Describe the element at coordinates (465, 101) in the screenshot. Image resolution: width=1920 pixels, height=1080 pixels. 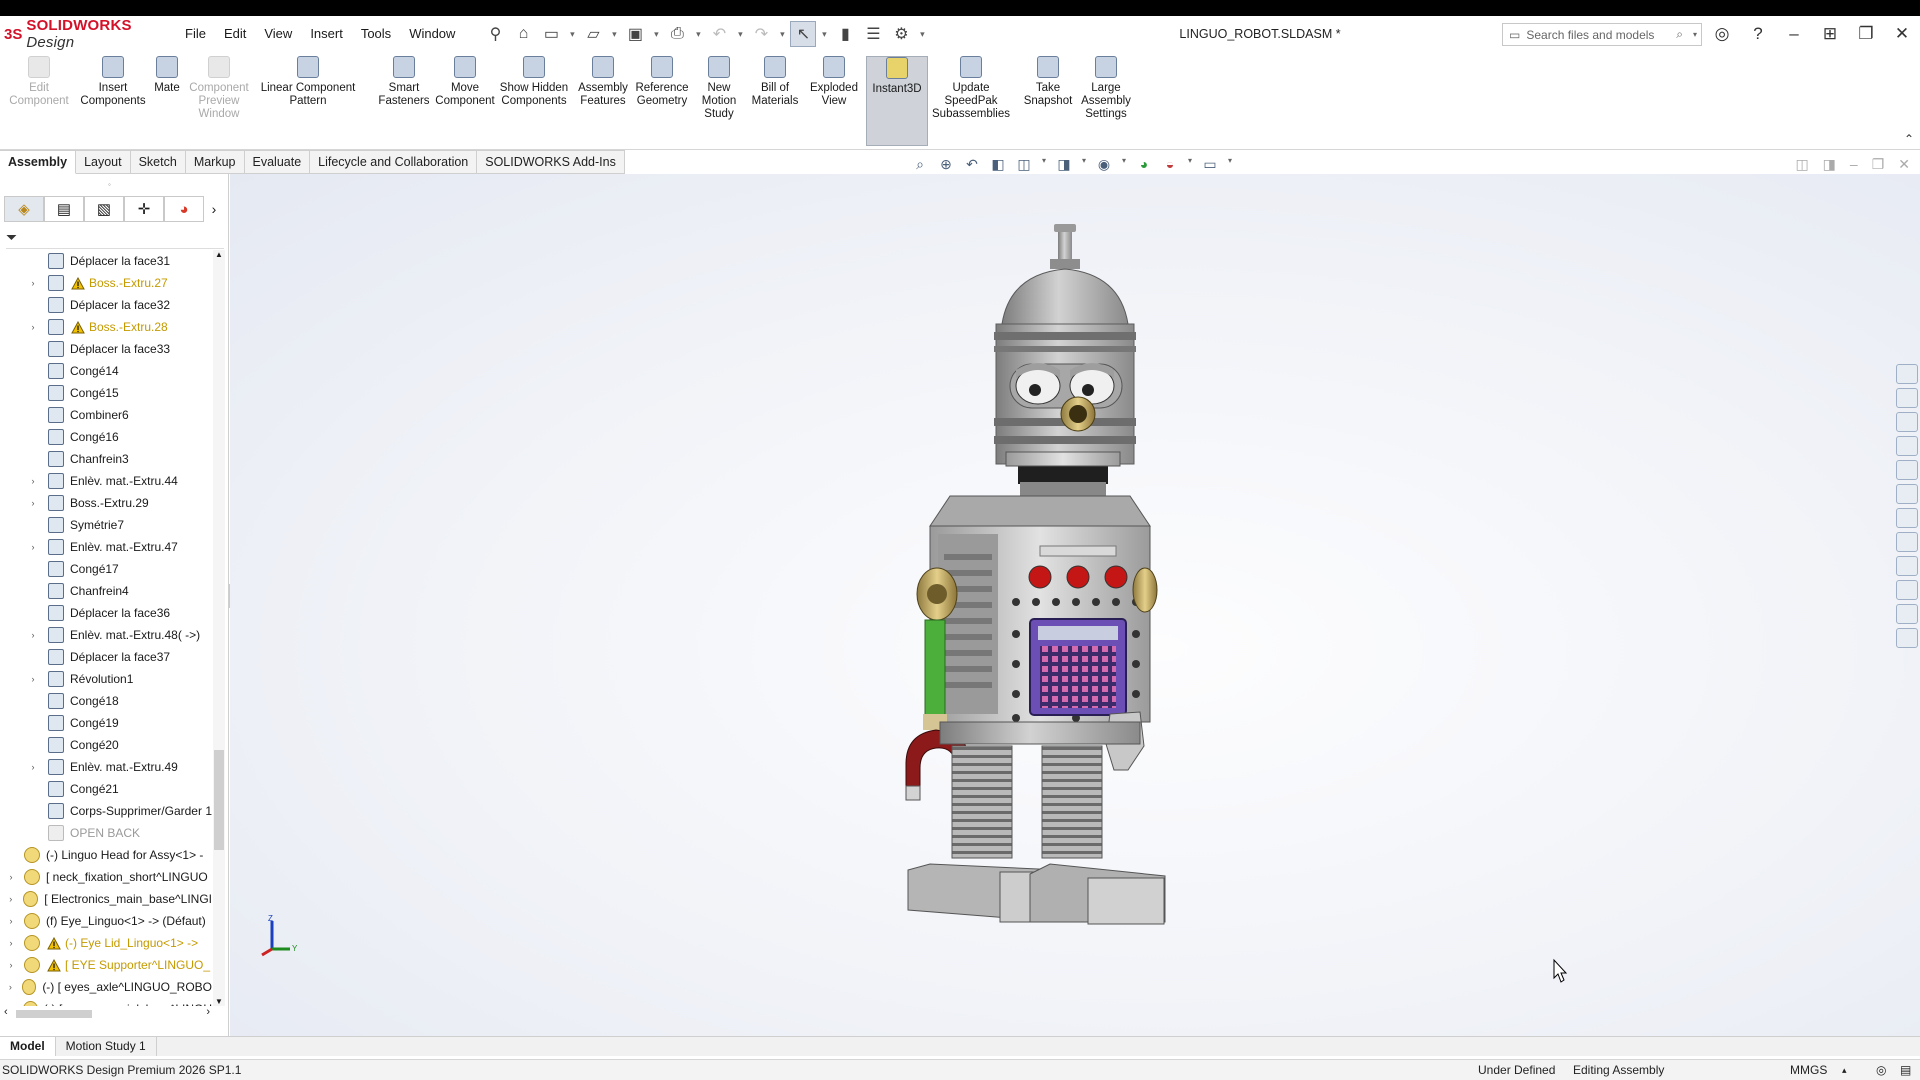
I see `move-component-button: Move Component` at that location.